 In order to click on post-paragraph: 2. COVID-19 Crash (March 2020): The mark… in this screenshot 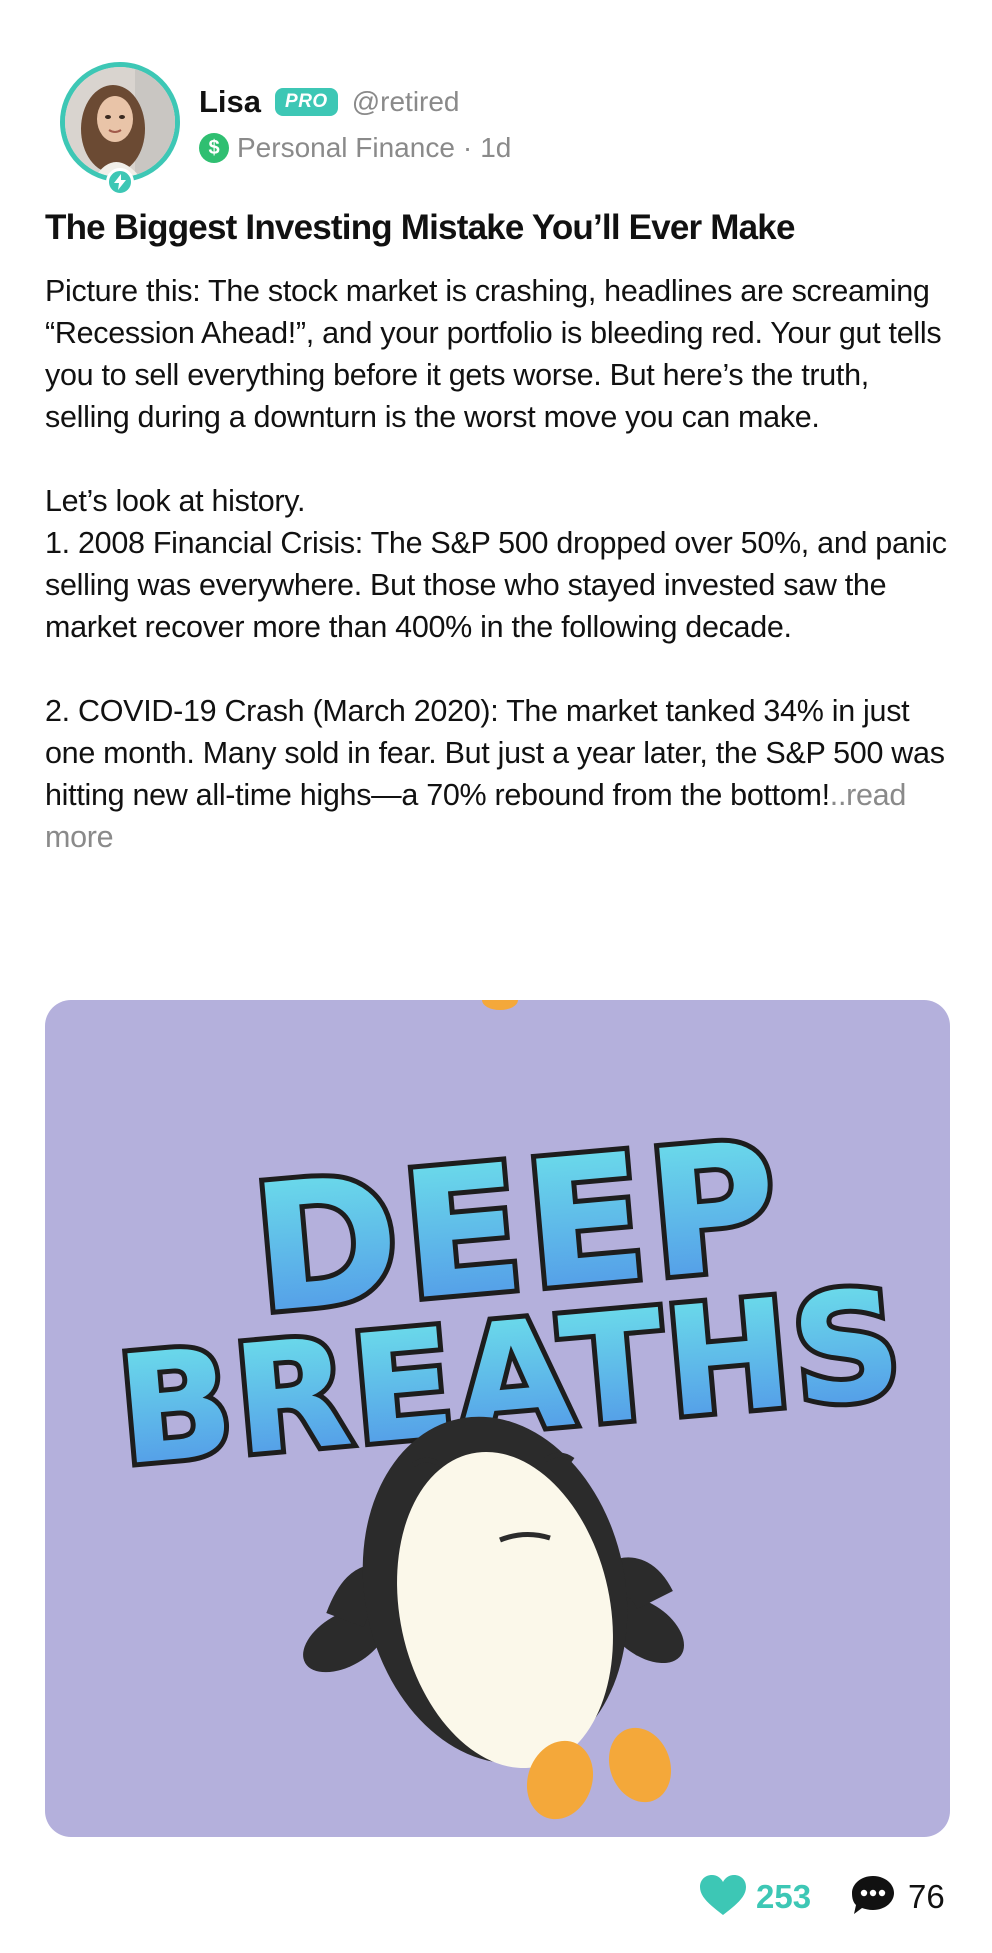, I will do `click(495, 753)`.